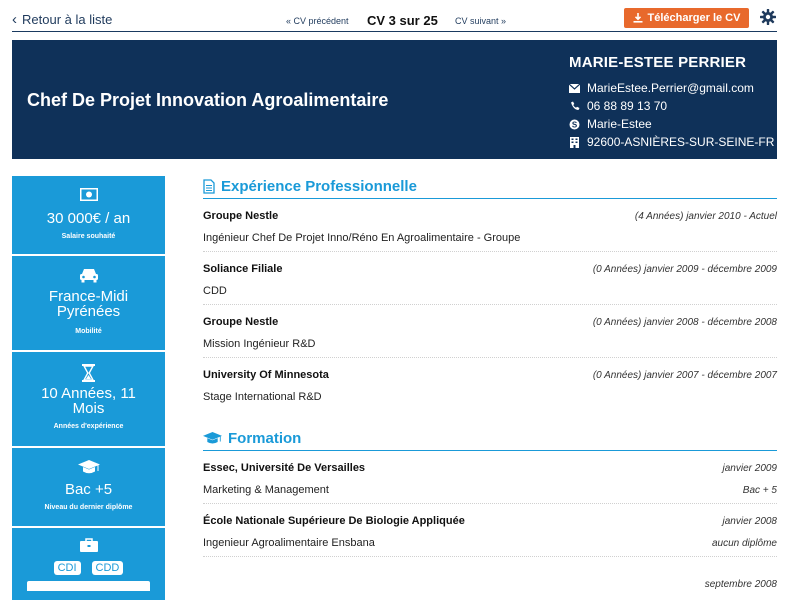  Describe the element at coordinates (88, 194) in the screenshot. I see `money-icon` at that location.